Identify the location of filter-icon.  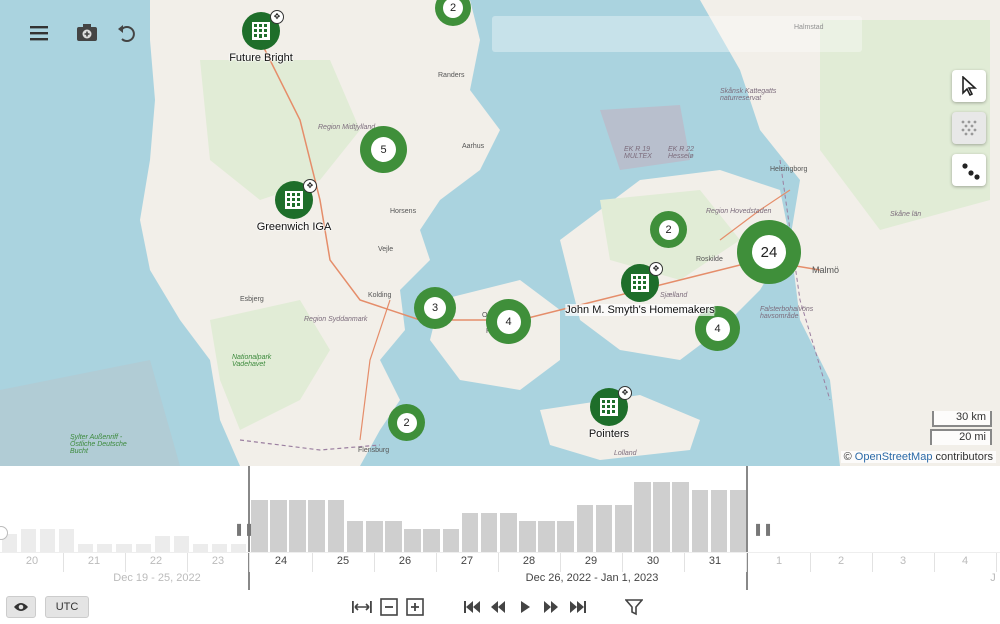
(634, 607).